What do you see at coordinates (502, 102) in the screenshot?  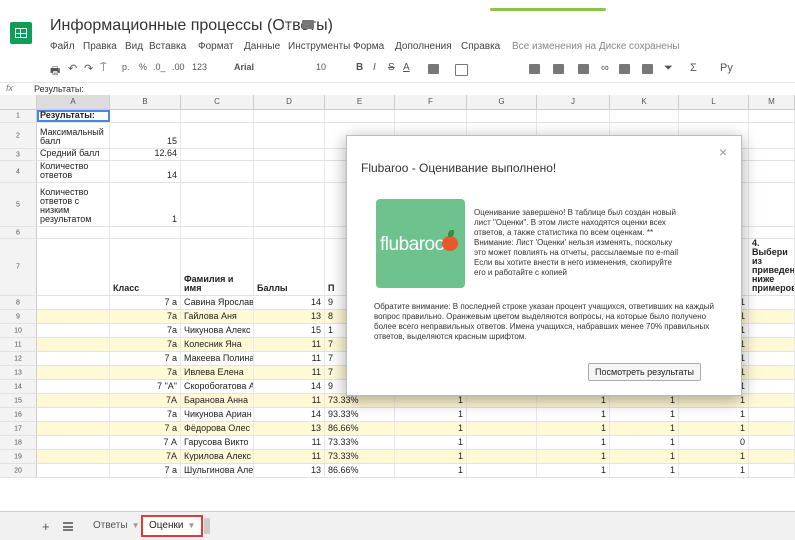 I see `column-header: G` at bounding box center [502, 102].